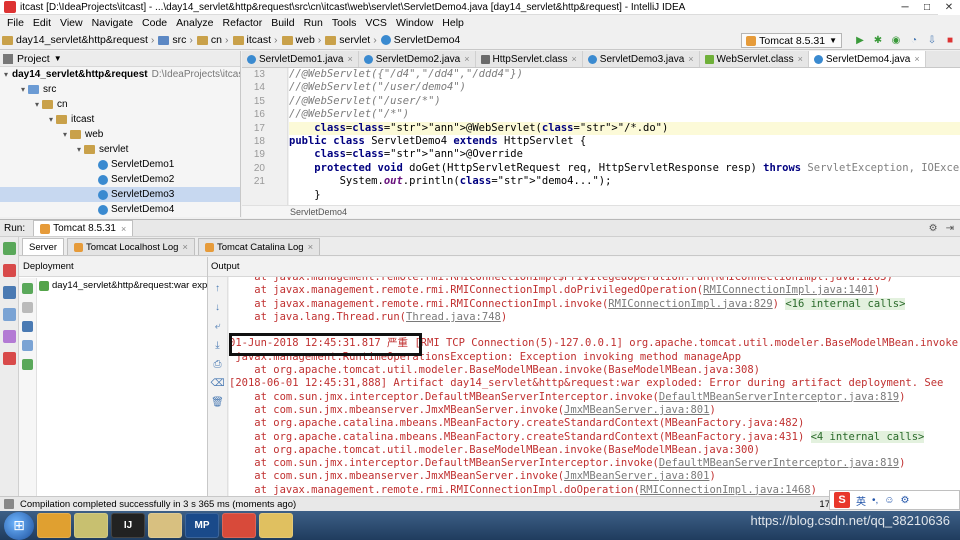  Describe the element at coordinates (453, 23) in the screenshot. I see `menu-help: Help` at that location.